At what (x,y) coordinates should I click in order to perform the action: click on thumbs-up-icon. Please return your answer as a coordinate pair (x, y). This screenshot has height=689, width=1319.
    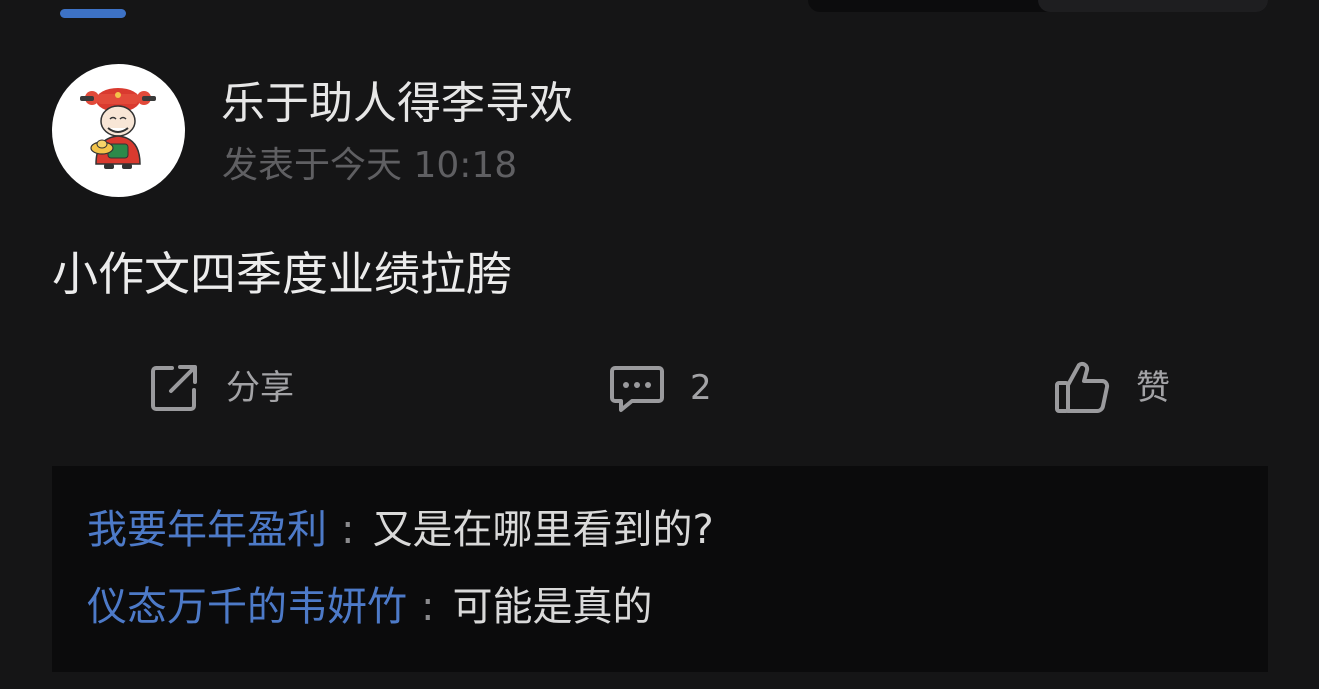
    Looking at the image, I should click on (1082, 387).